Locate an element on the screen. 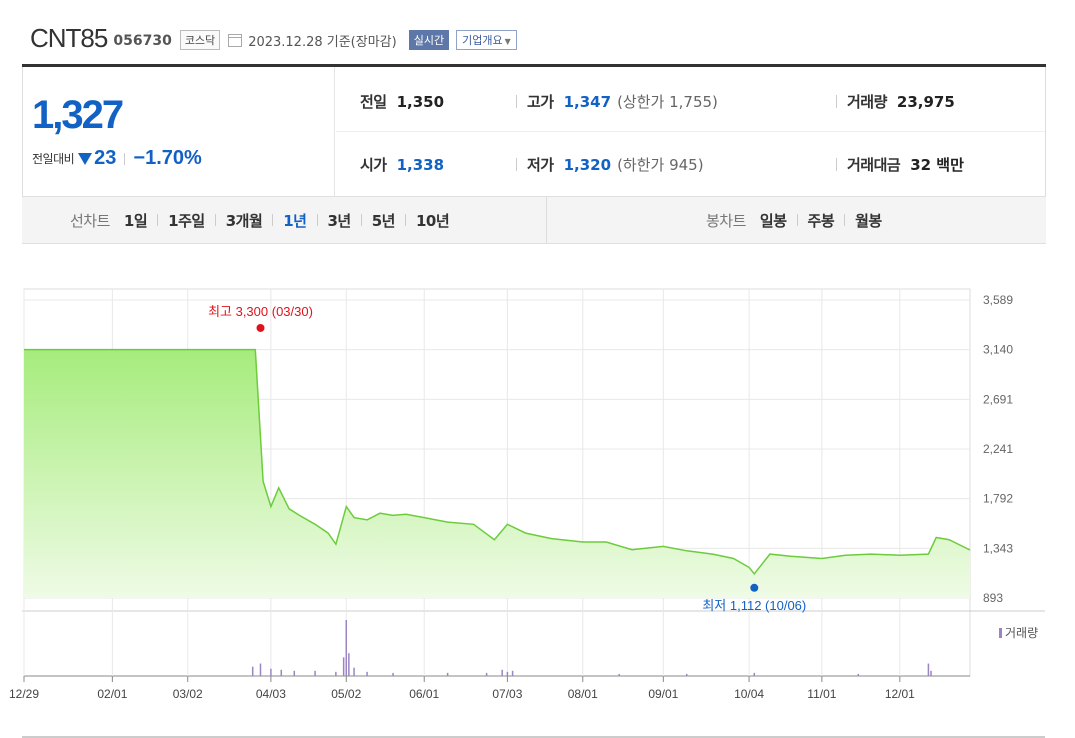 The height and width of the screenshot is (738, 1075). stat-volume: 거래량 23,975 is located at coordinates (895, 101).